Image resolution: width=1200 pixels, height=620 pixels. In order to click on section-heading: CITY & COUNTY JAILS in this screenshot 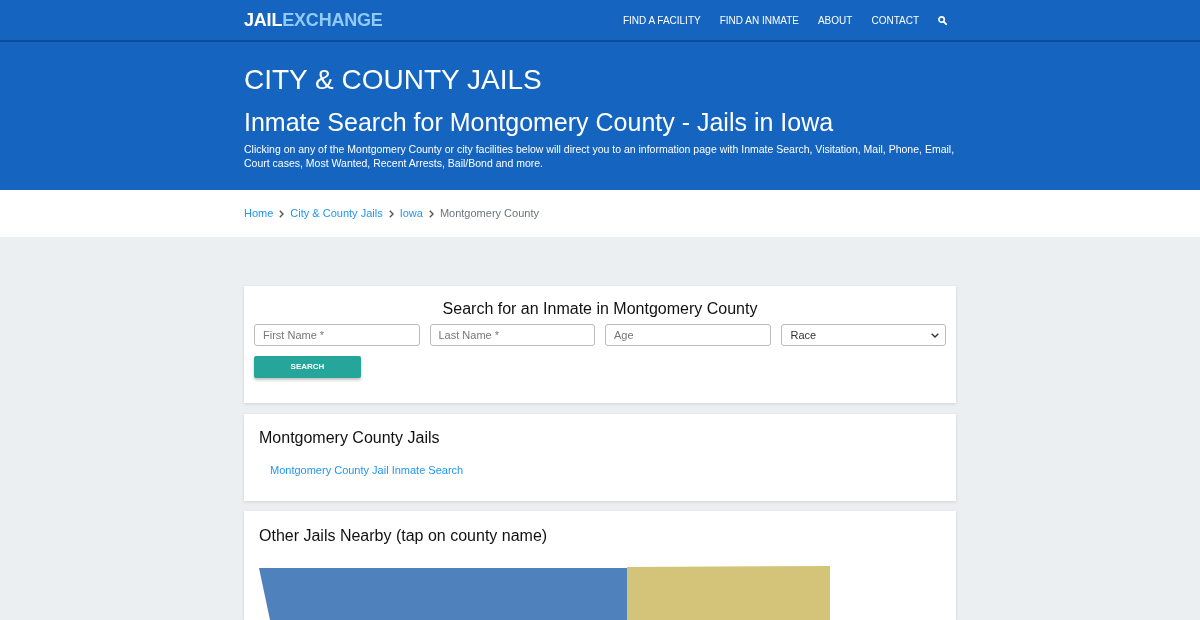, I will do `click(393, 80)`.